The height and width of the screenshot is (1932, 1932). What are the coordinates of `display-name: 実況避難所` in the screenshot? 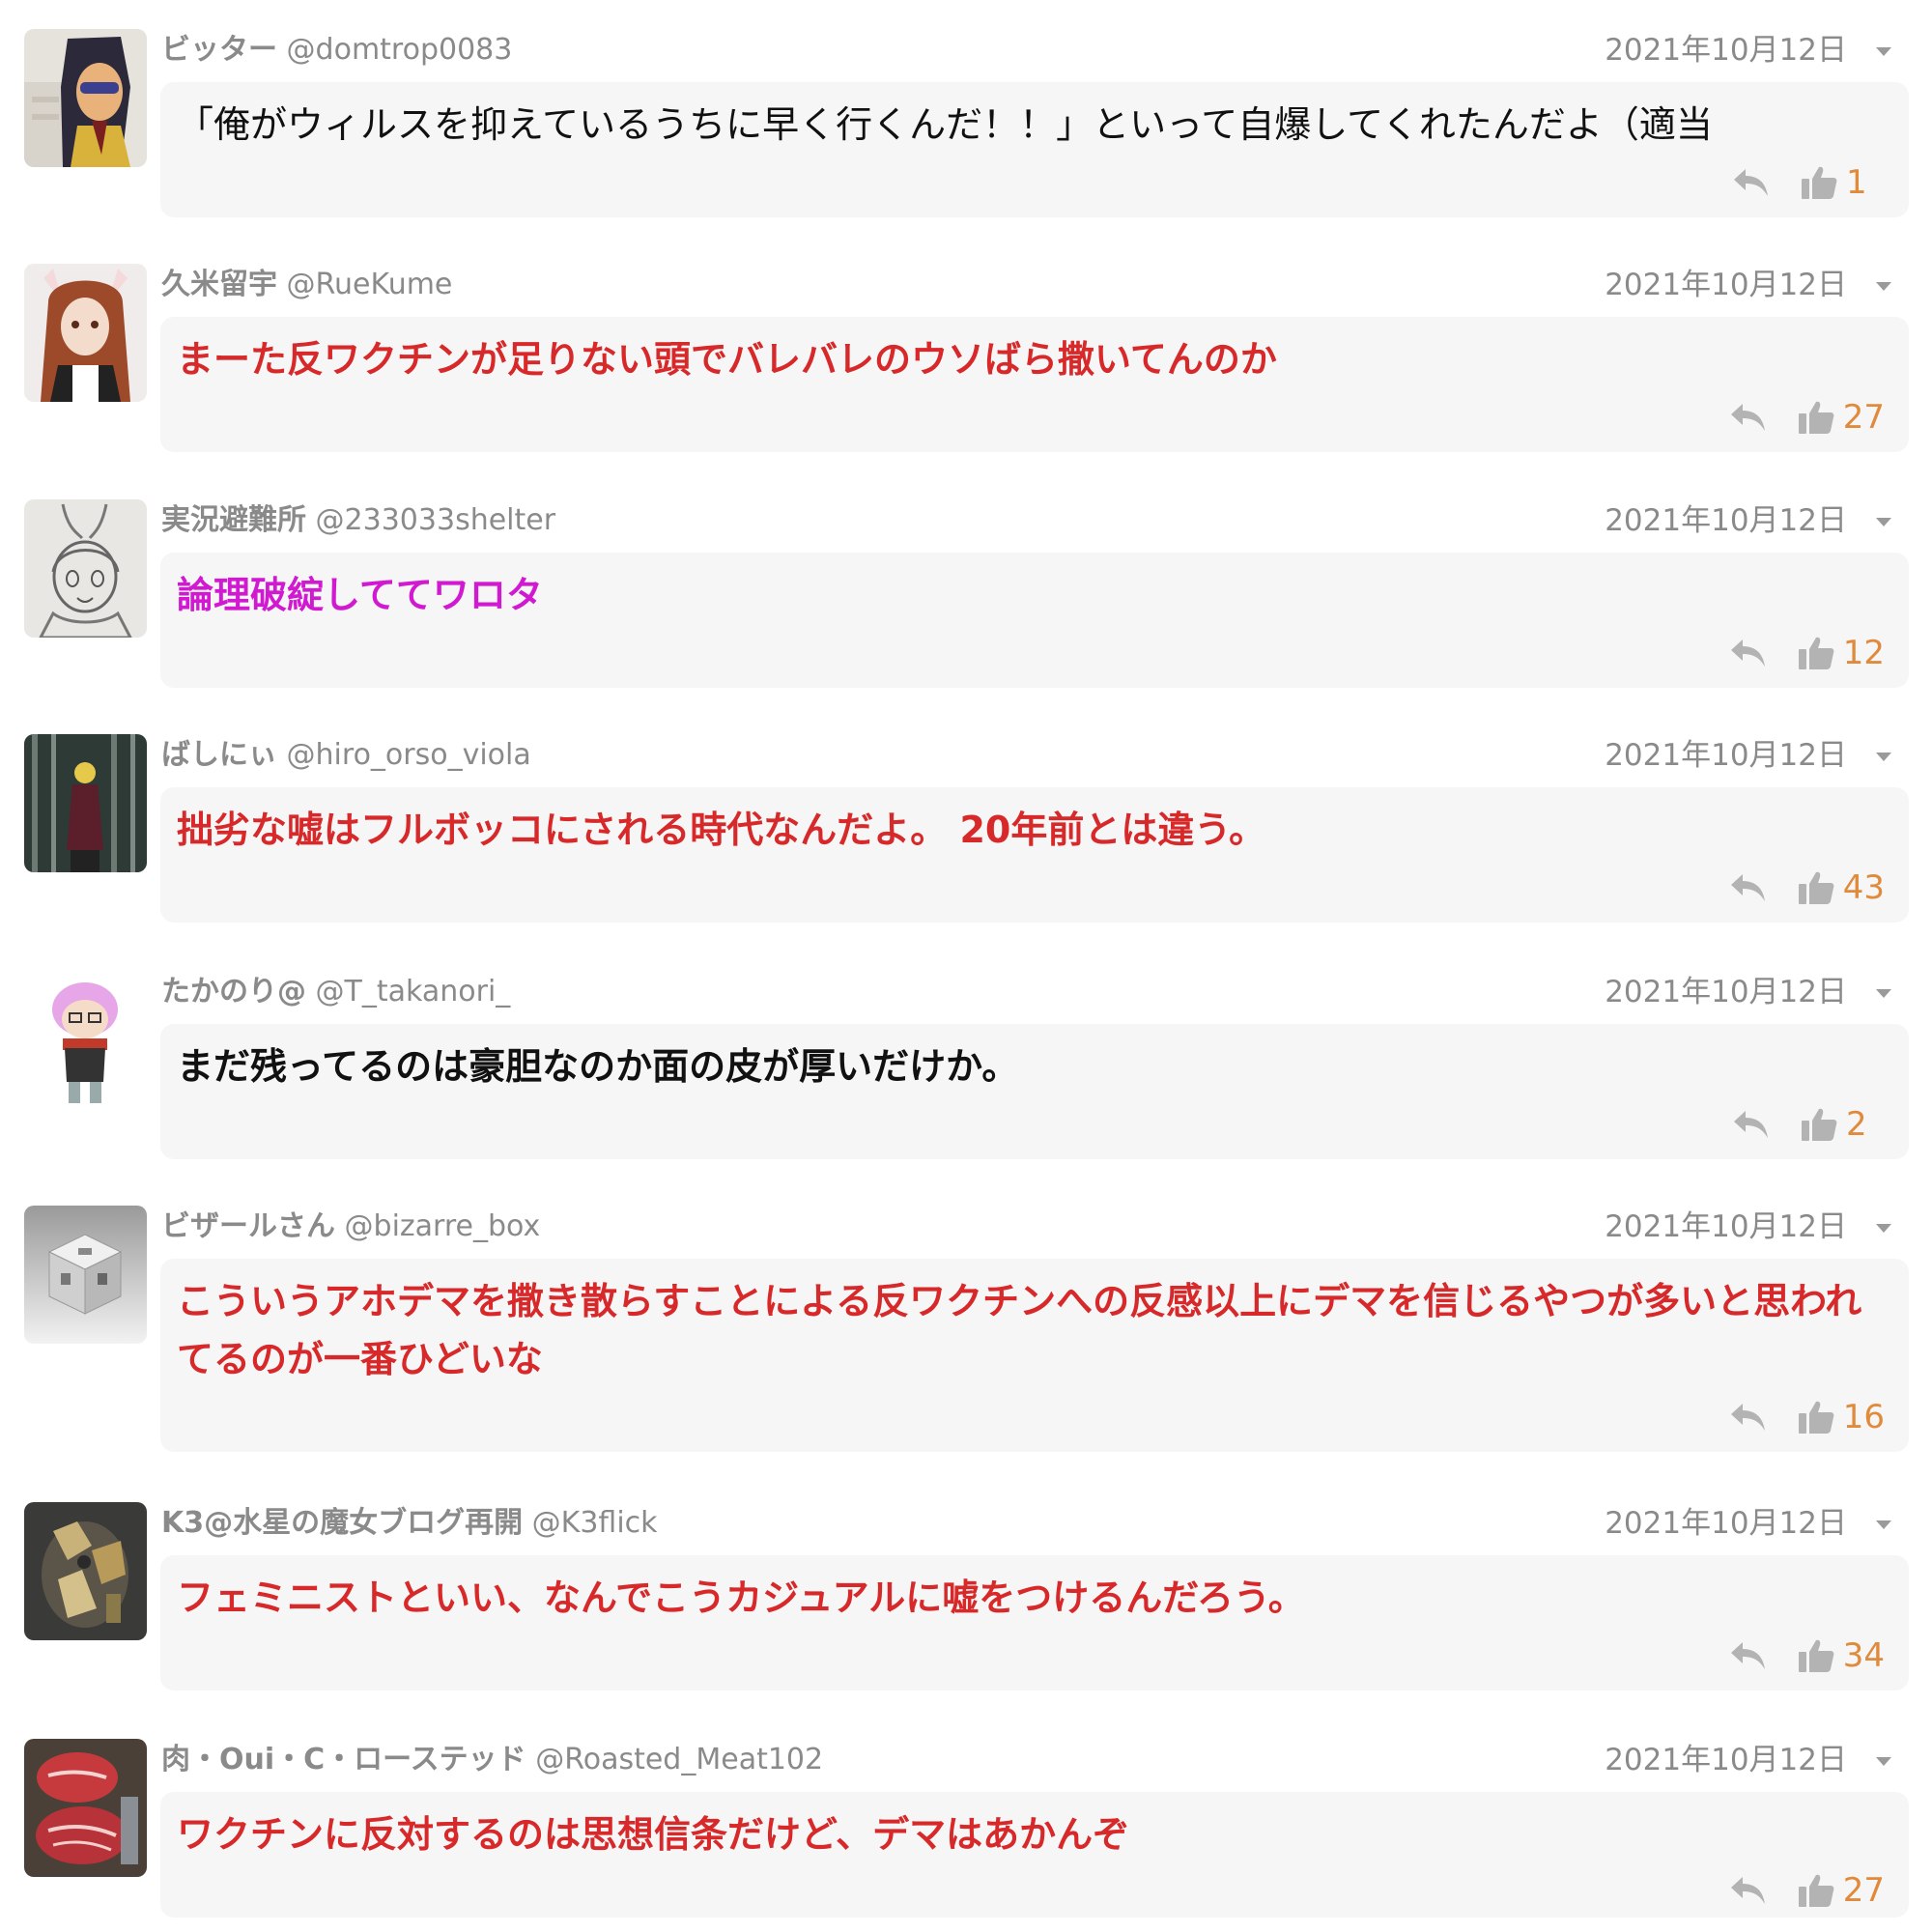 It's located at (233, 520).